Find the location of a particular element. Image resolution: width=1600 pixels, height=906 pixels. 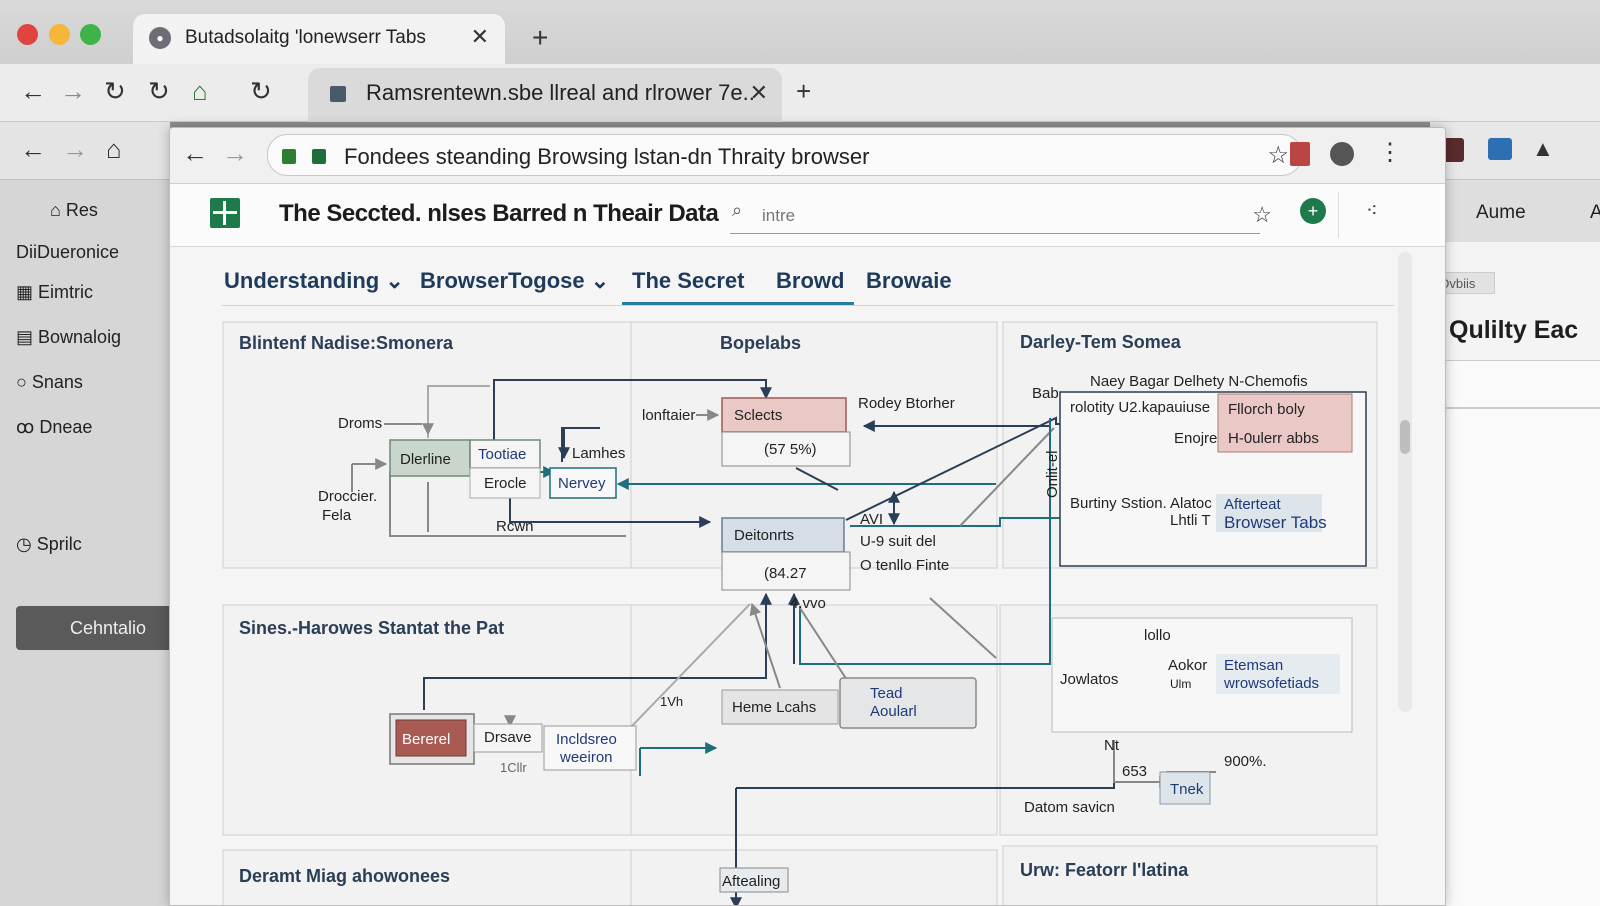

node-afterteat-label: Afterteat is located at coordinates (1253, 504).